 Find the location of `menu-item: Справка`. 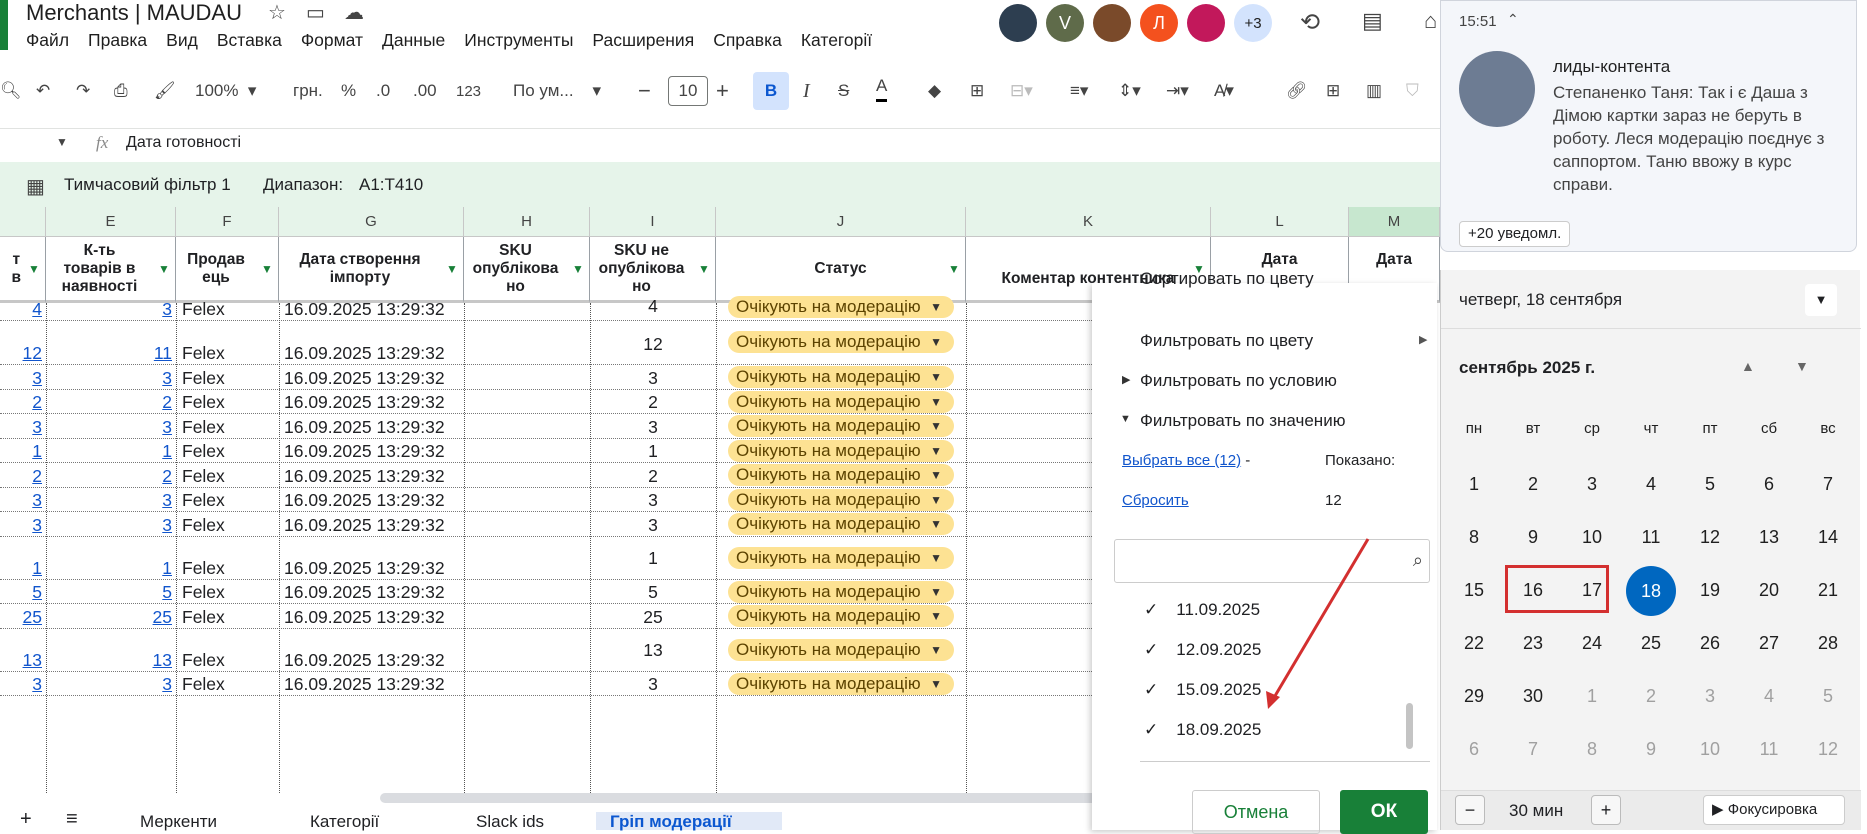

menu-item: Справка is located at coordinates (747, 40).